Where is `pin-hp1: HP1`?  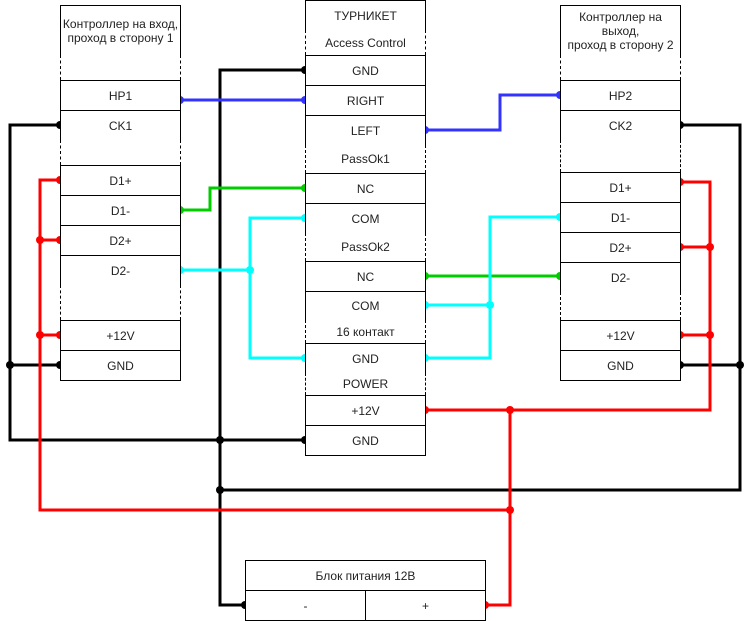 pin-hp1: HP1 is located at coordinates (120, 95).